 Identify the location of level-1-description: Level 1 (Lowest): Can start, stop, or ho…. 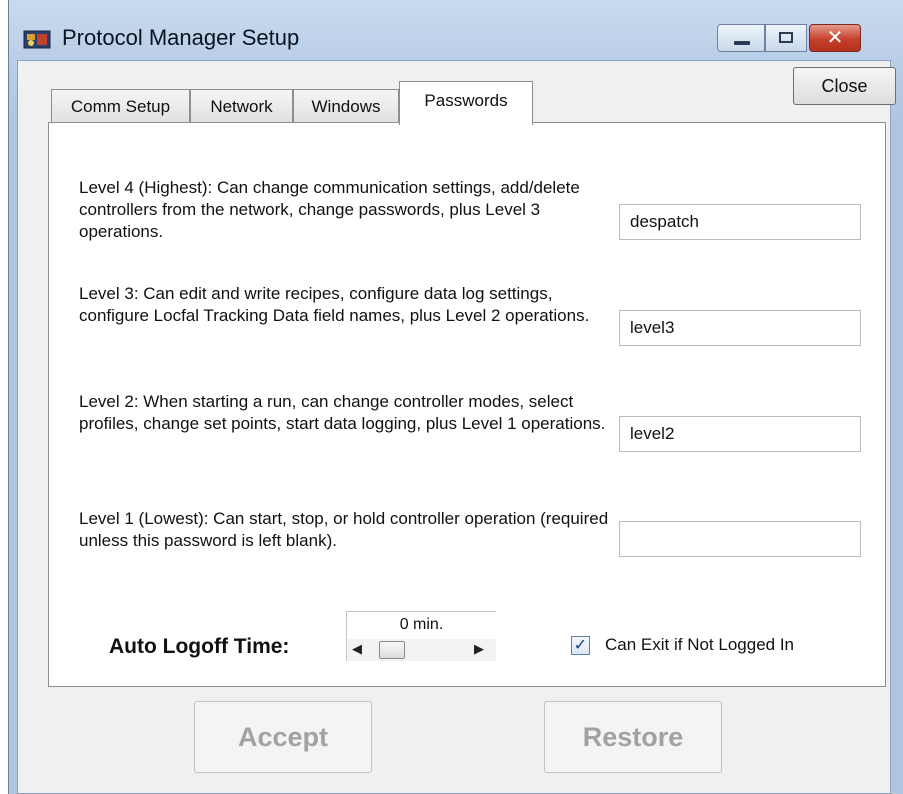
(344, 529).